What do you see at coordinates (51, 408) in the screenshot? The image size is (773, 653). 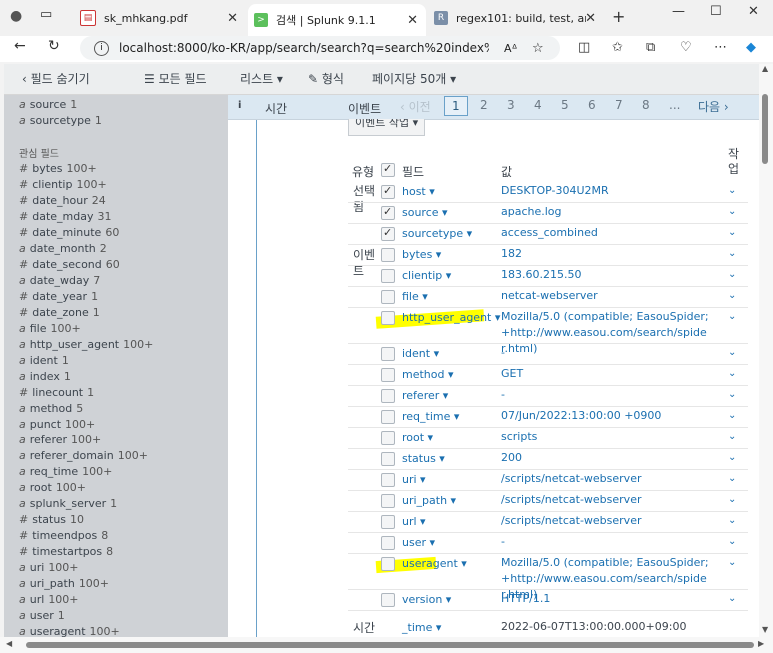 I see `sidebar-field-method: a method 5` at bounding box center [51, 408].